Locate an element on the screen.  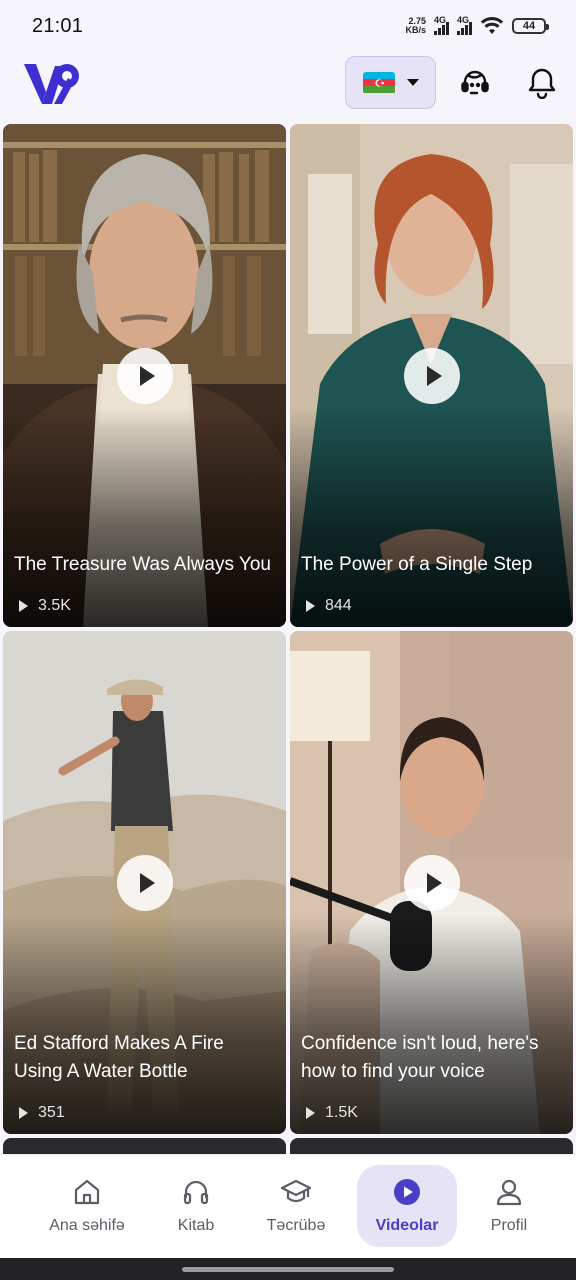
gesture-bar is located at coordinates (288, 1269).